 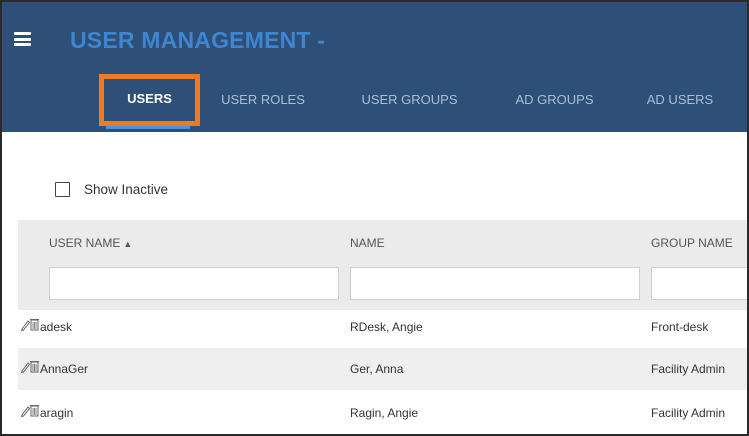 I want to click on column-header-user-name: USER NAME ▲, so click(x=90, y=243).